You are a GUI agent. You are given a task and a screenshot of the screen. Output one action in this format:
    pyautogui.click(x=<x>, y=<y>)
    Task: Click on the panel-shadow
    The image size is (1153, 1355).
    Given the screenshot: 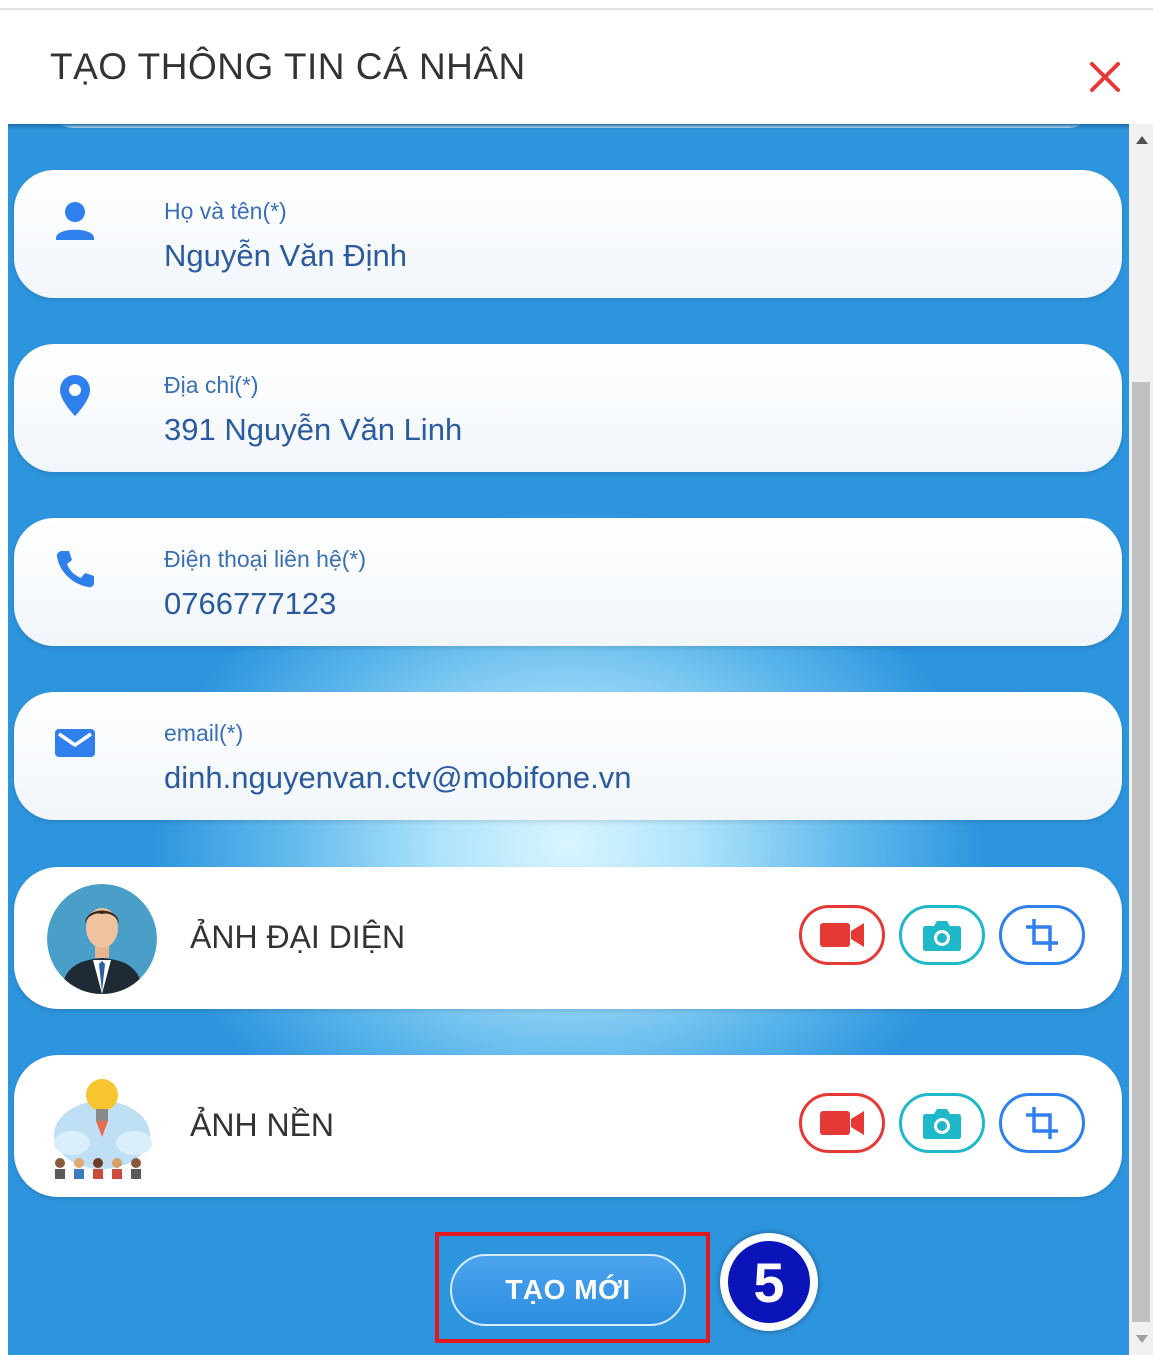 What is the action you would take?
    pyautogui.click(x=568, y=127)
    